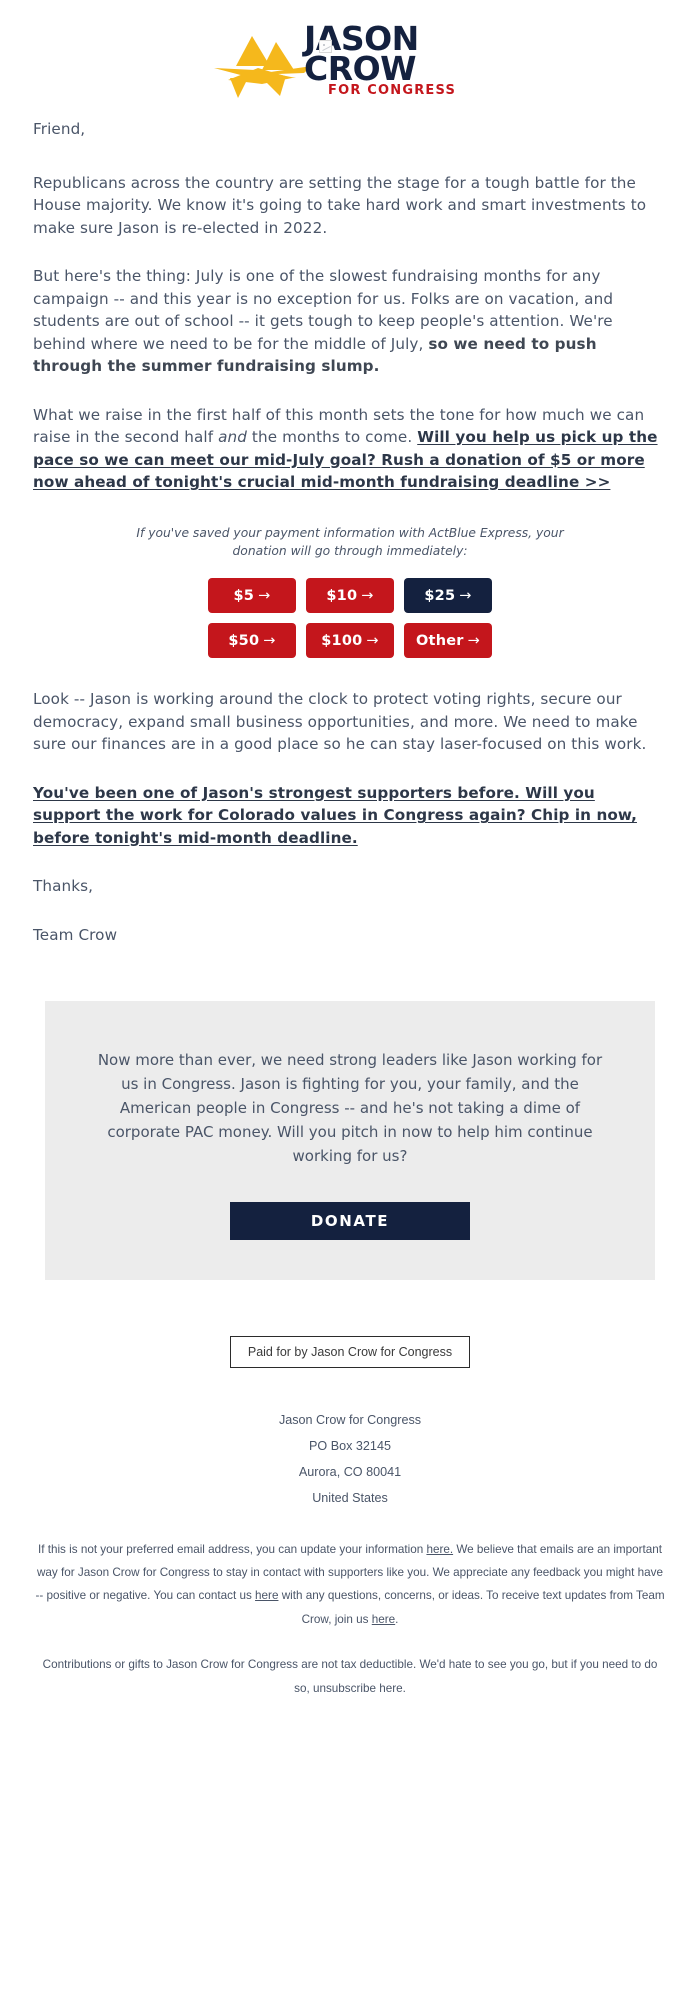 This screenshot has width=700, height=1997. I want to click on address-line-2: PO Box 32145, so click(350, 1446).